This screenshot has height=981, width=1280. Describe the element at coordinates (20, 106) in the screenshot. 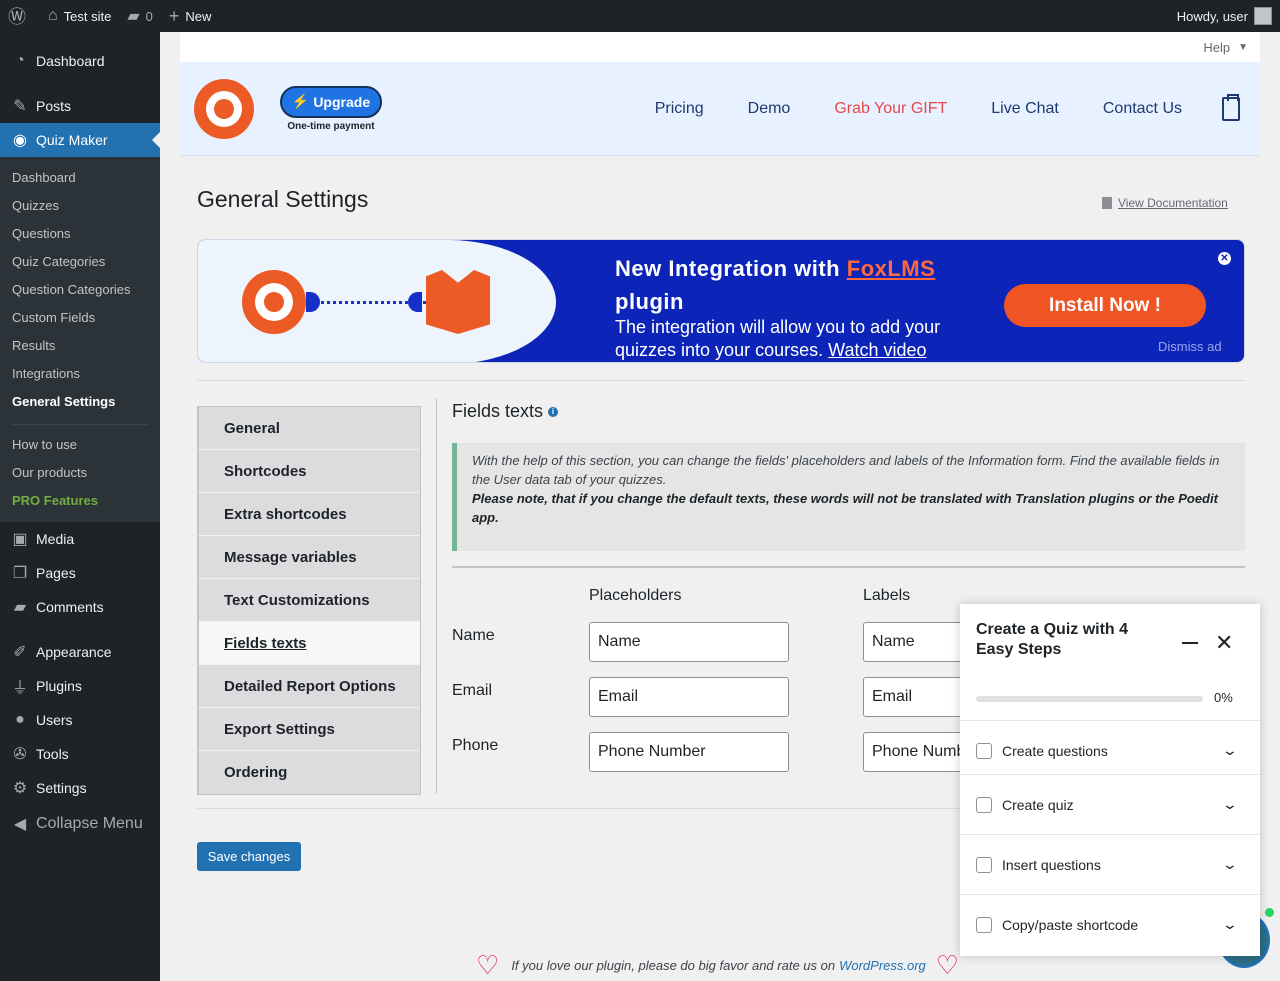

I see `pin-icon: ✎` at that location.